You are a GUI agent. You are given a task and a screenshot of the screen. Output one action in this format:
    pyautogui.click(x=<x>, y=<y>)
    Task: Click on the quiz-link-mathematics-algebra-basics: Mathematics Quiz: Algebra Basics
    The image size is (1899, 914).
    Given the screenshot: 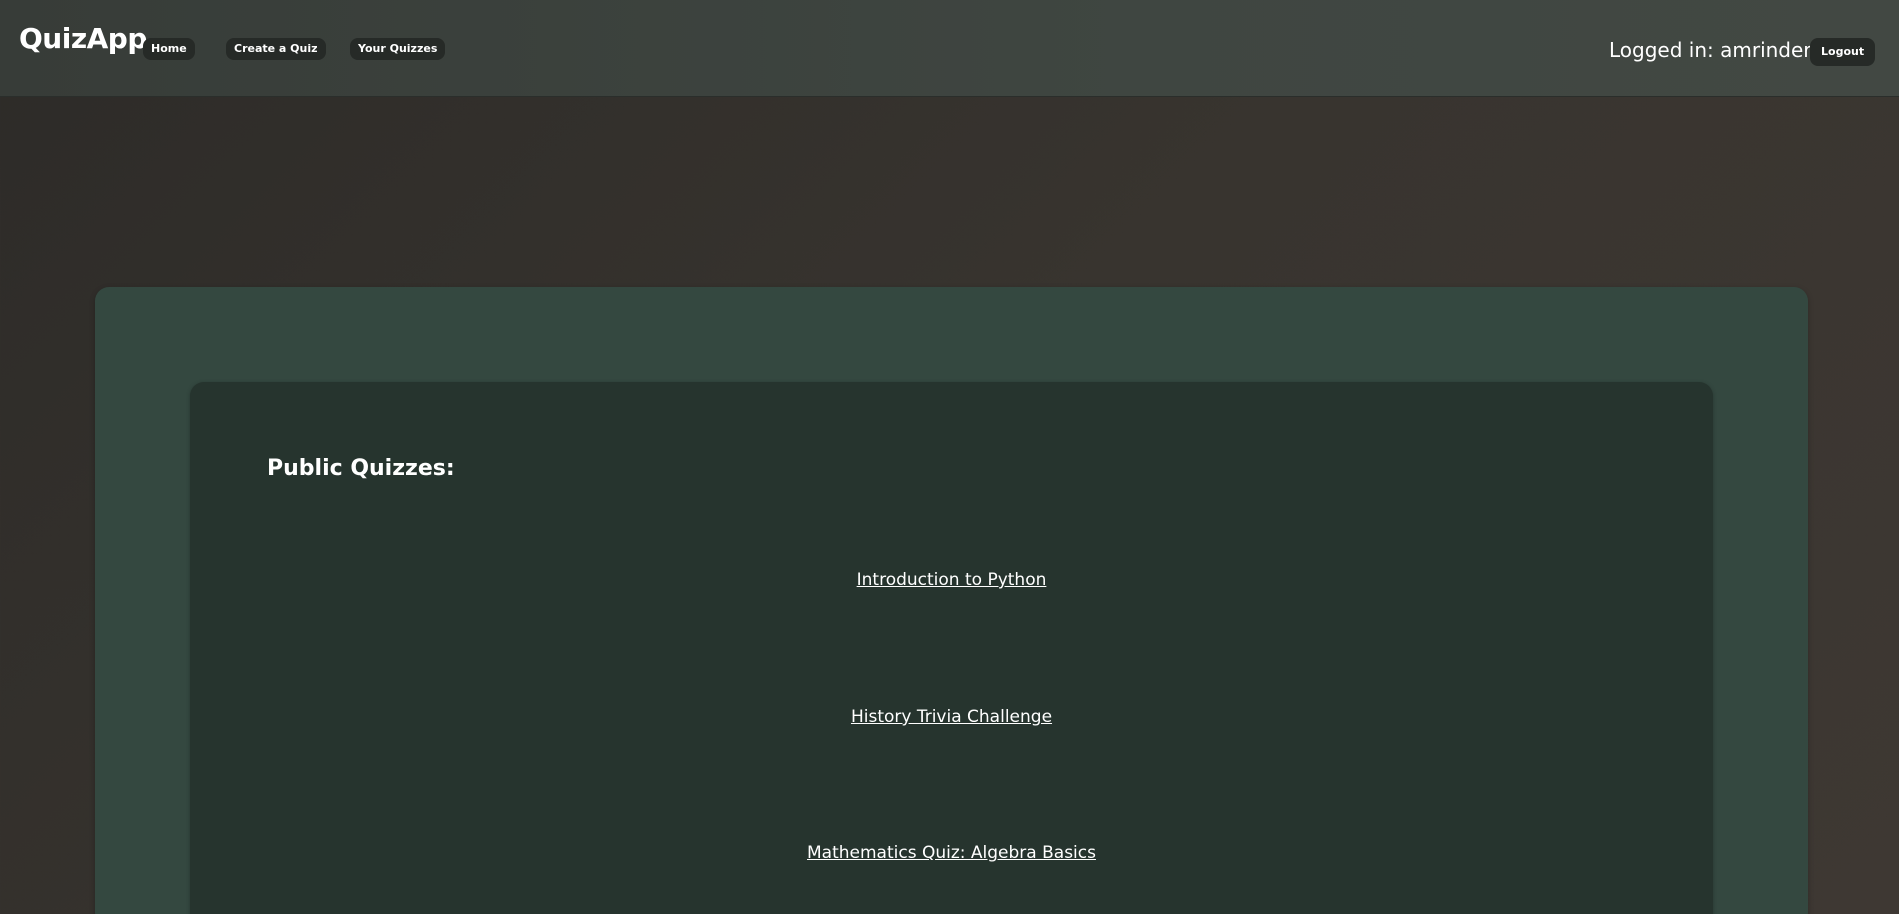 What is the action you would take?
    pyautogui.click(x=951, y=853)
    